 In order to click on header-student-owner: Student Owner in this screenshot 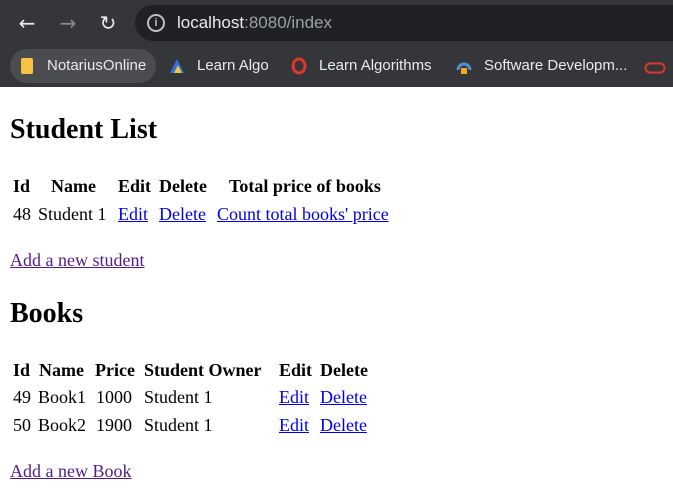, I will do `click(203, 370)`.